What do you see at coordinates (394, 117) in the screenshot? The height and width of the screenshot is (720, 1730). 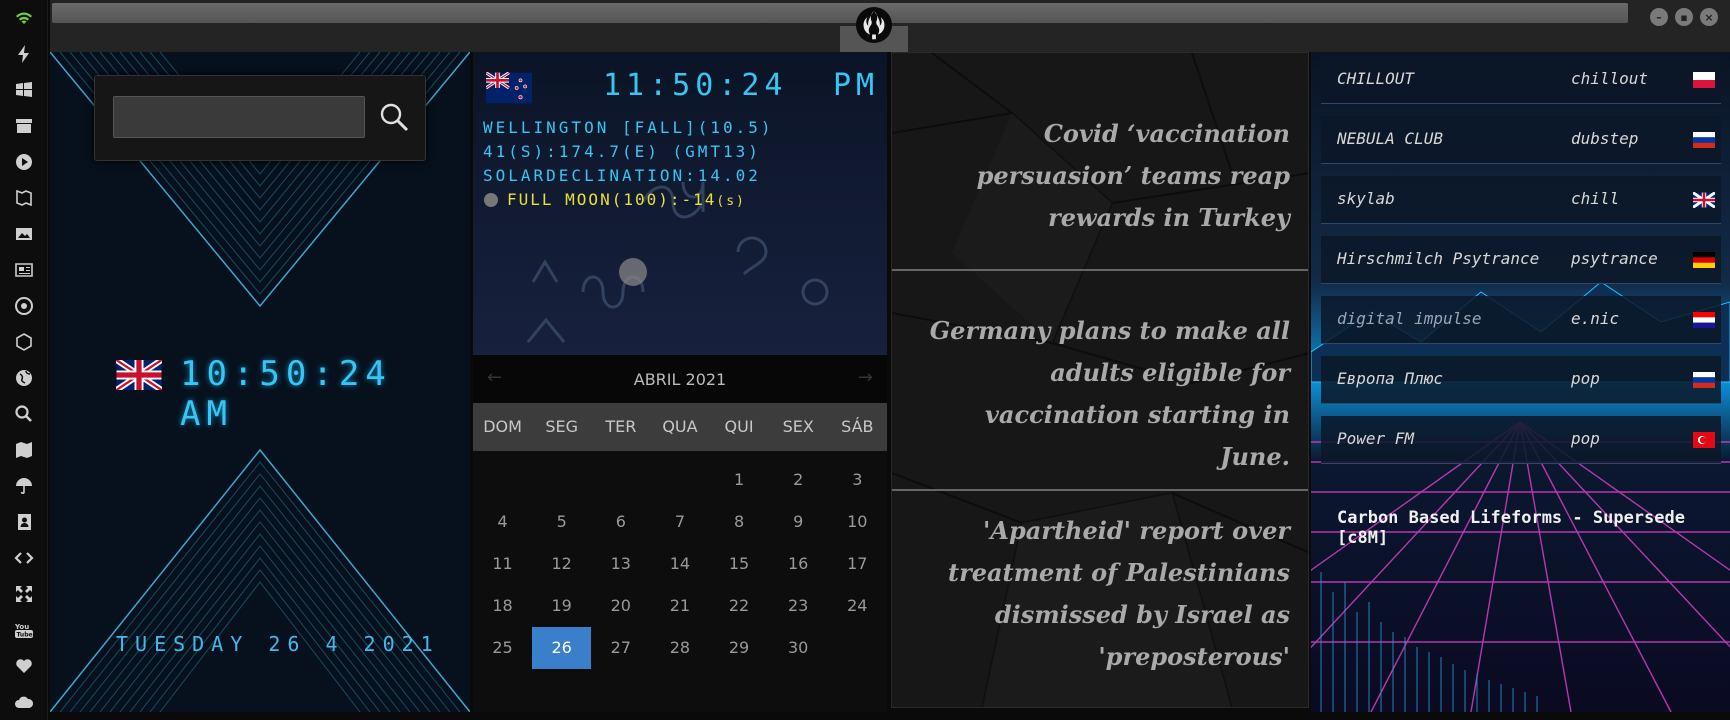 I see `search-button` at bounding box center [394, 117].